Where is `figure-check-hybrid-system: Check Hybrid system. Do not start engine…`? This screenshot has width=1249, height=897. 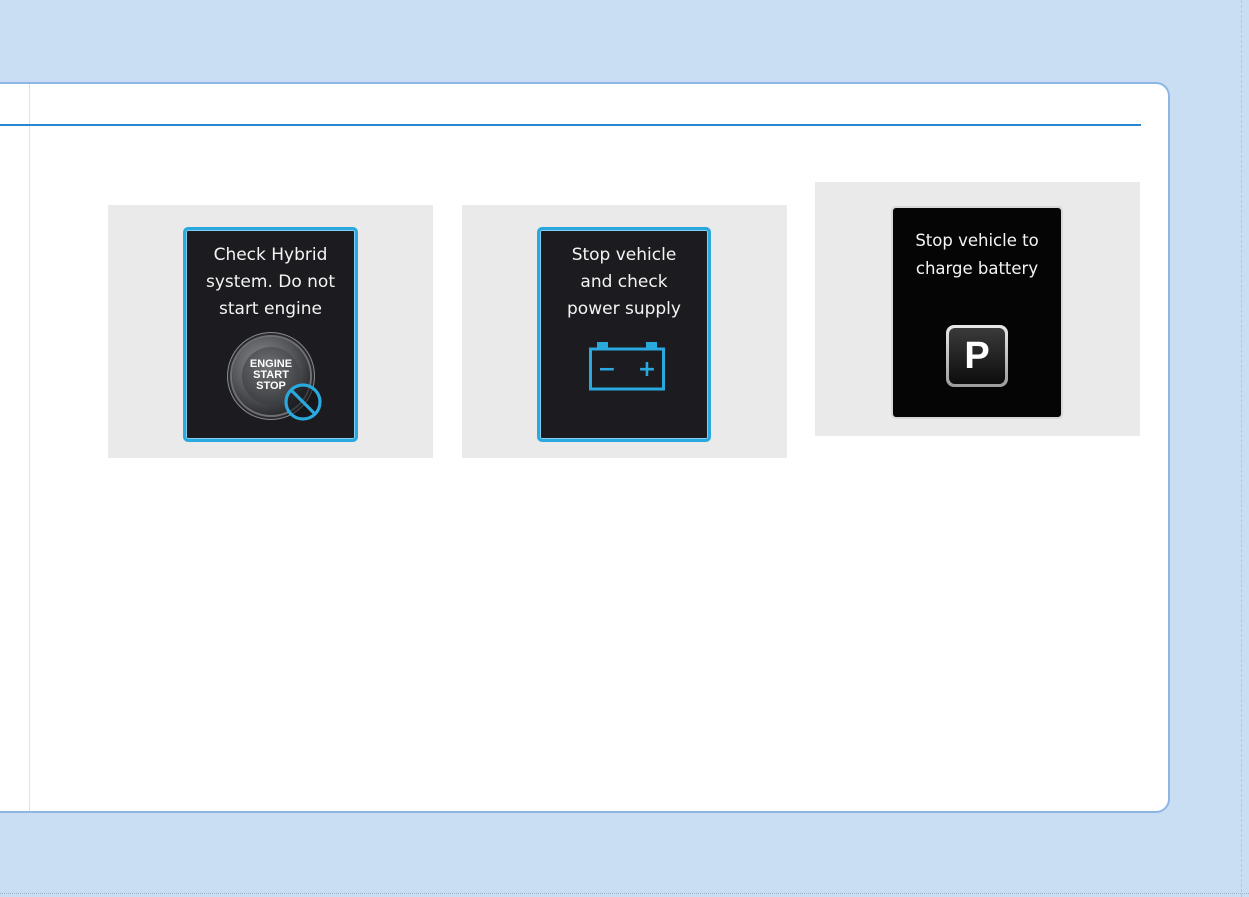
figure-check-hybrid-system: Check Hybrid system. Do not start engine… is located at coordinates (270, 331).